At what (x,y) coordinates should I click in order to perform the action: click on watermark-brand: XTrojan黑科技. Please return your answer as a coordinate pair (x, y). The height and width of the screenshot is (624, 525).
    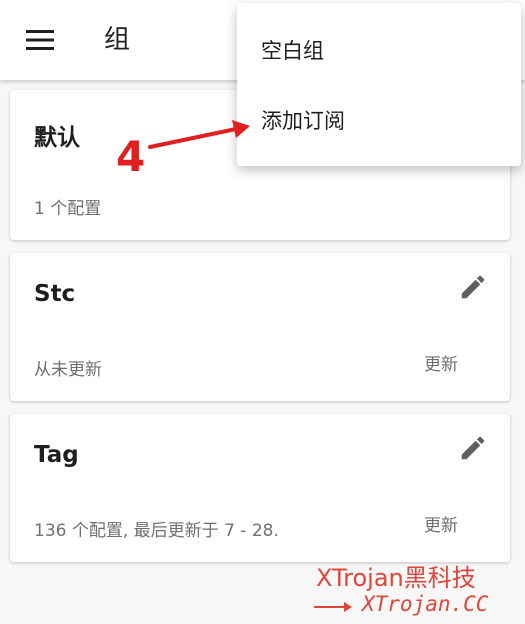
    Looking at the image, I should click on (396, 578).